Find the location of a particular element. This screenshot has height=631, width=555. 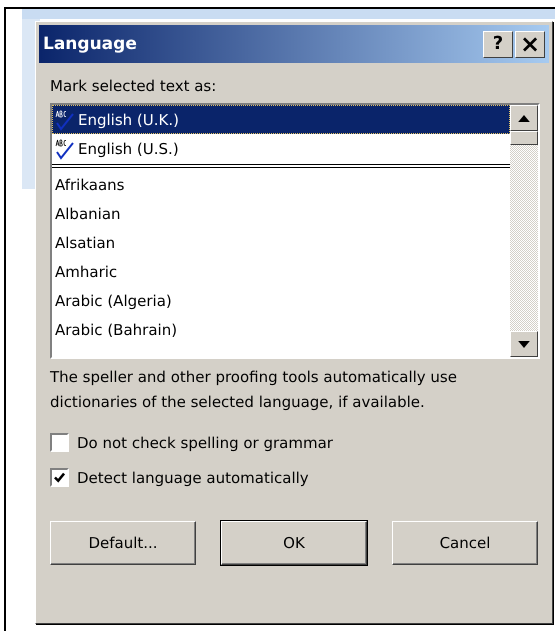

up-arrow-icon is located at coordinates (524, 118).